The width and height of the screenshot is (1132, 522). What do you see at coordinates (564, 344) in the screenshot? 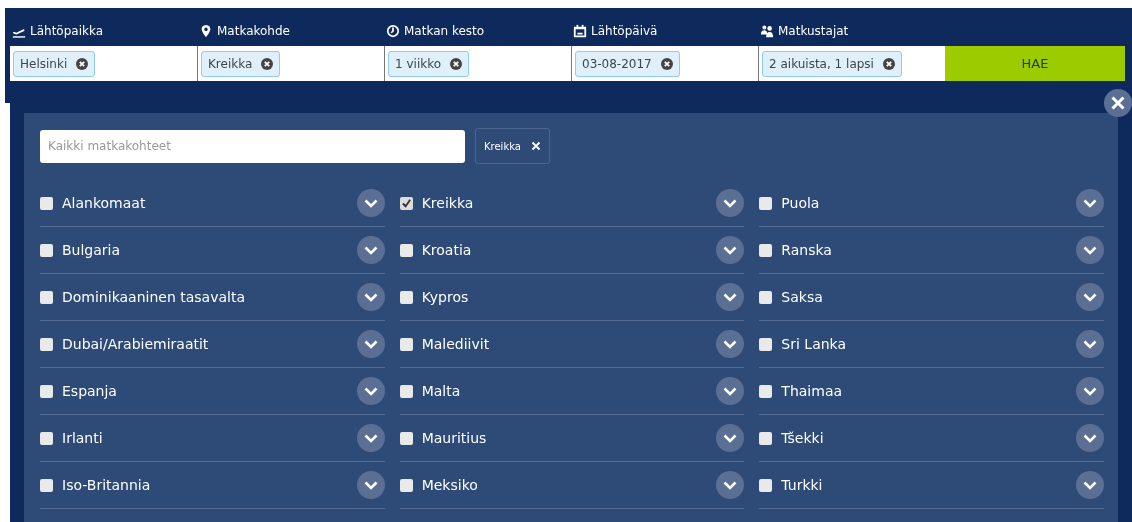
I see `destination-name: Malediivit` at bounding box center [564, 344].